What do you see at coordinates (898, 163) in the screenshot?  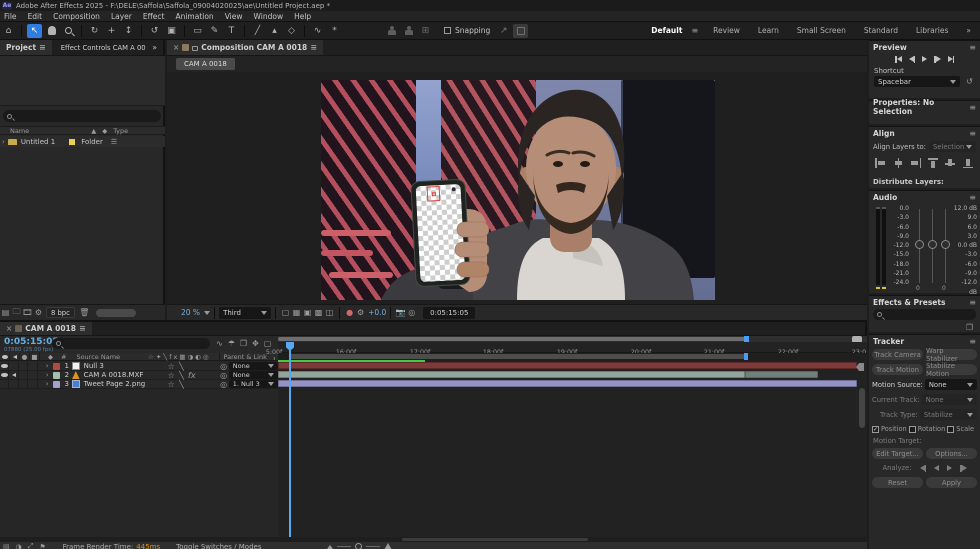 I see `align-h-center-icon` at bounding box center [898, 163].